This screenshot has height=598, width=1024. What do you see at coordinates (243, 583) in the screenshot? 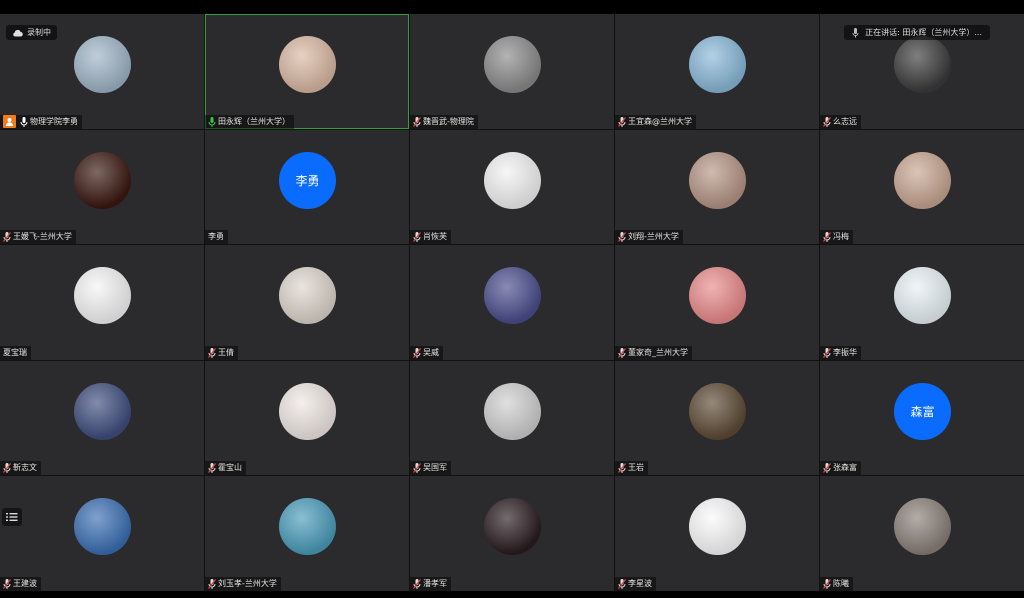
I see `participant-nameplate: 刘玉孝-兰州大学` at bounding box center [243, 583].